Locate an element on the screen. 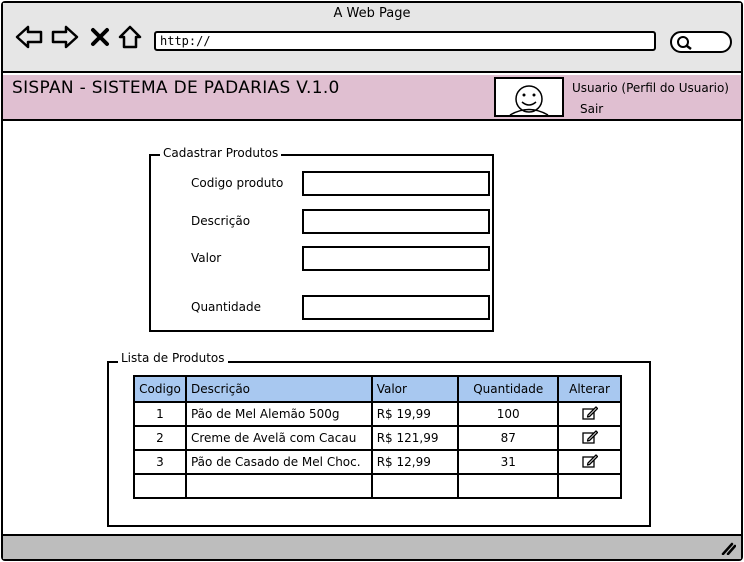  cell-descricao: Pão de Mel Alemão 500g is located at coordinates (278, 414).